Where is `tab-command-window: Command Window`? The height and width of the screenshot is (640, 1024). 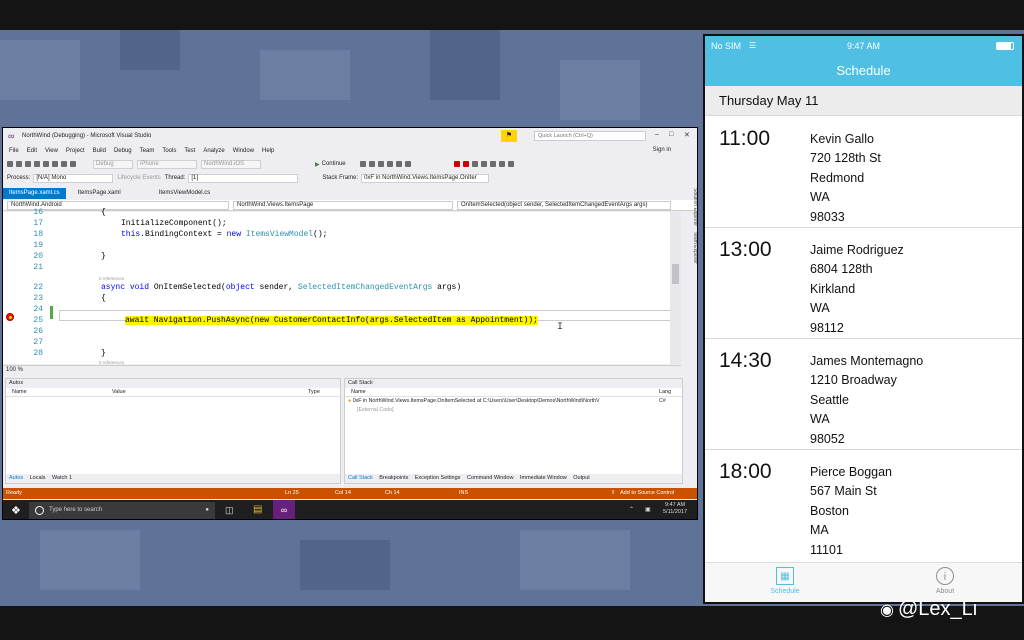 tab-command-window: Command Window is located at coordinates (490, 478).